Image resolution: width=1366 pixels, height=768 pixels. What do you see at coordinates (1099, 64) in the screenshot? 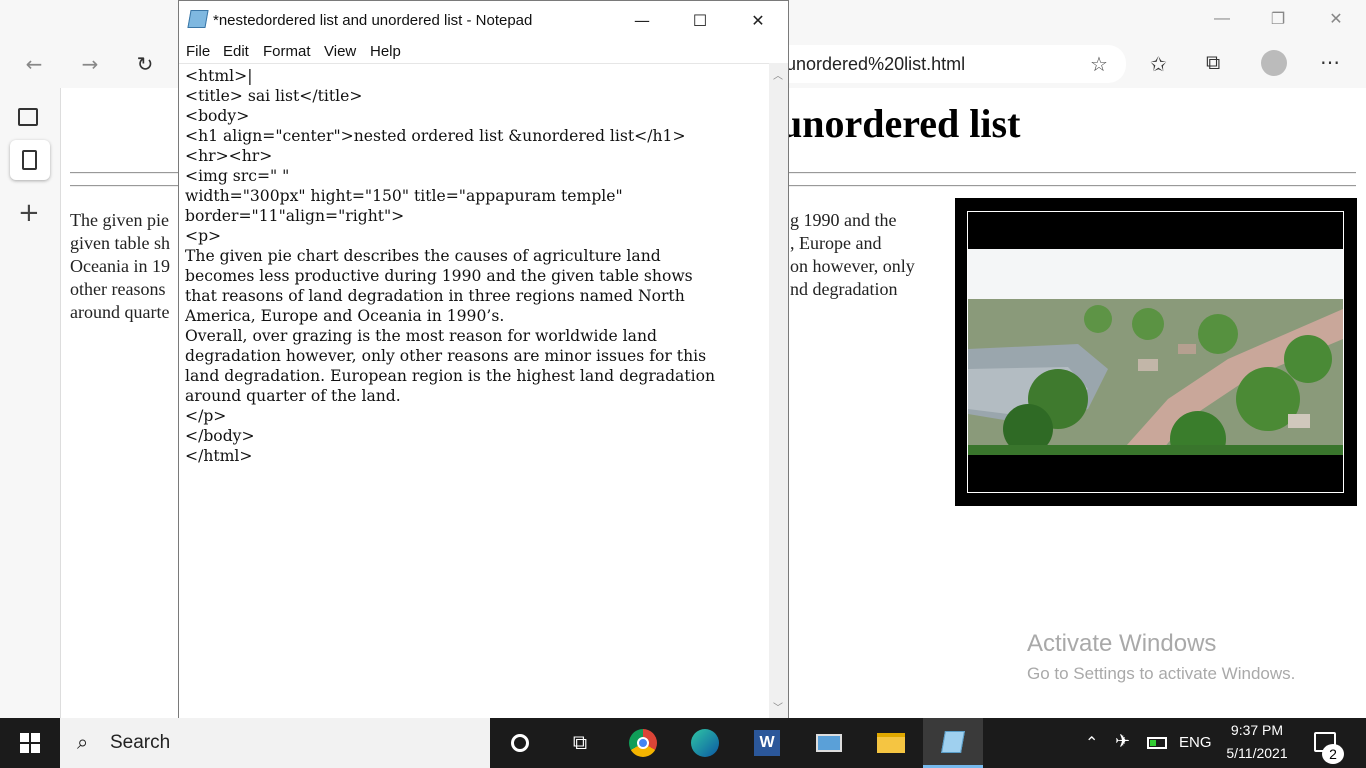
I see `add-favorite-icon: ☆` at bounding box center [1099, 64].